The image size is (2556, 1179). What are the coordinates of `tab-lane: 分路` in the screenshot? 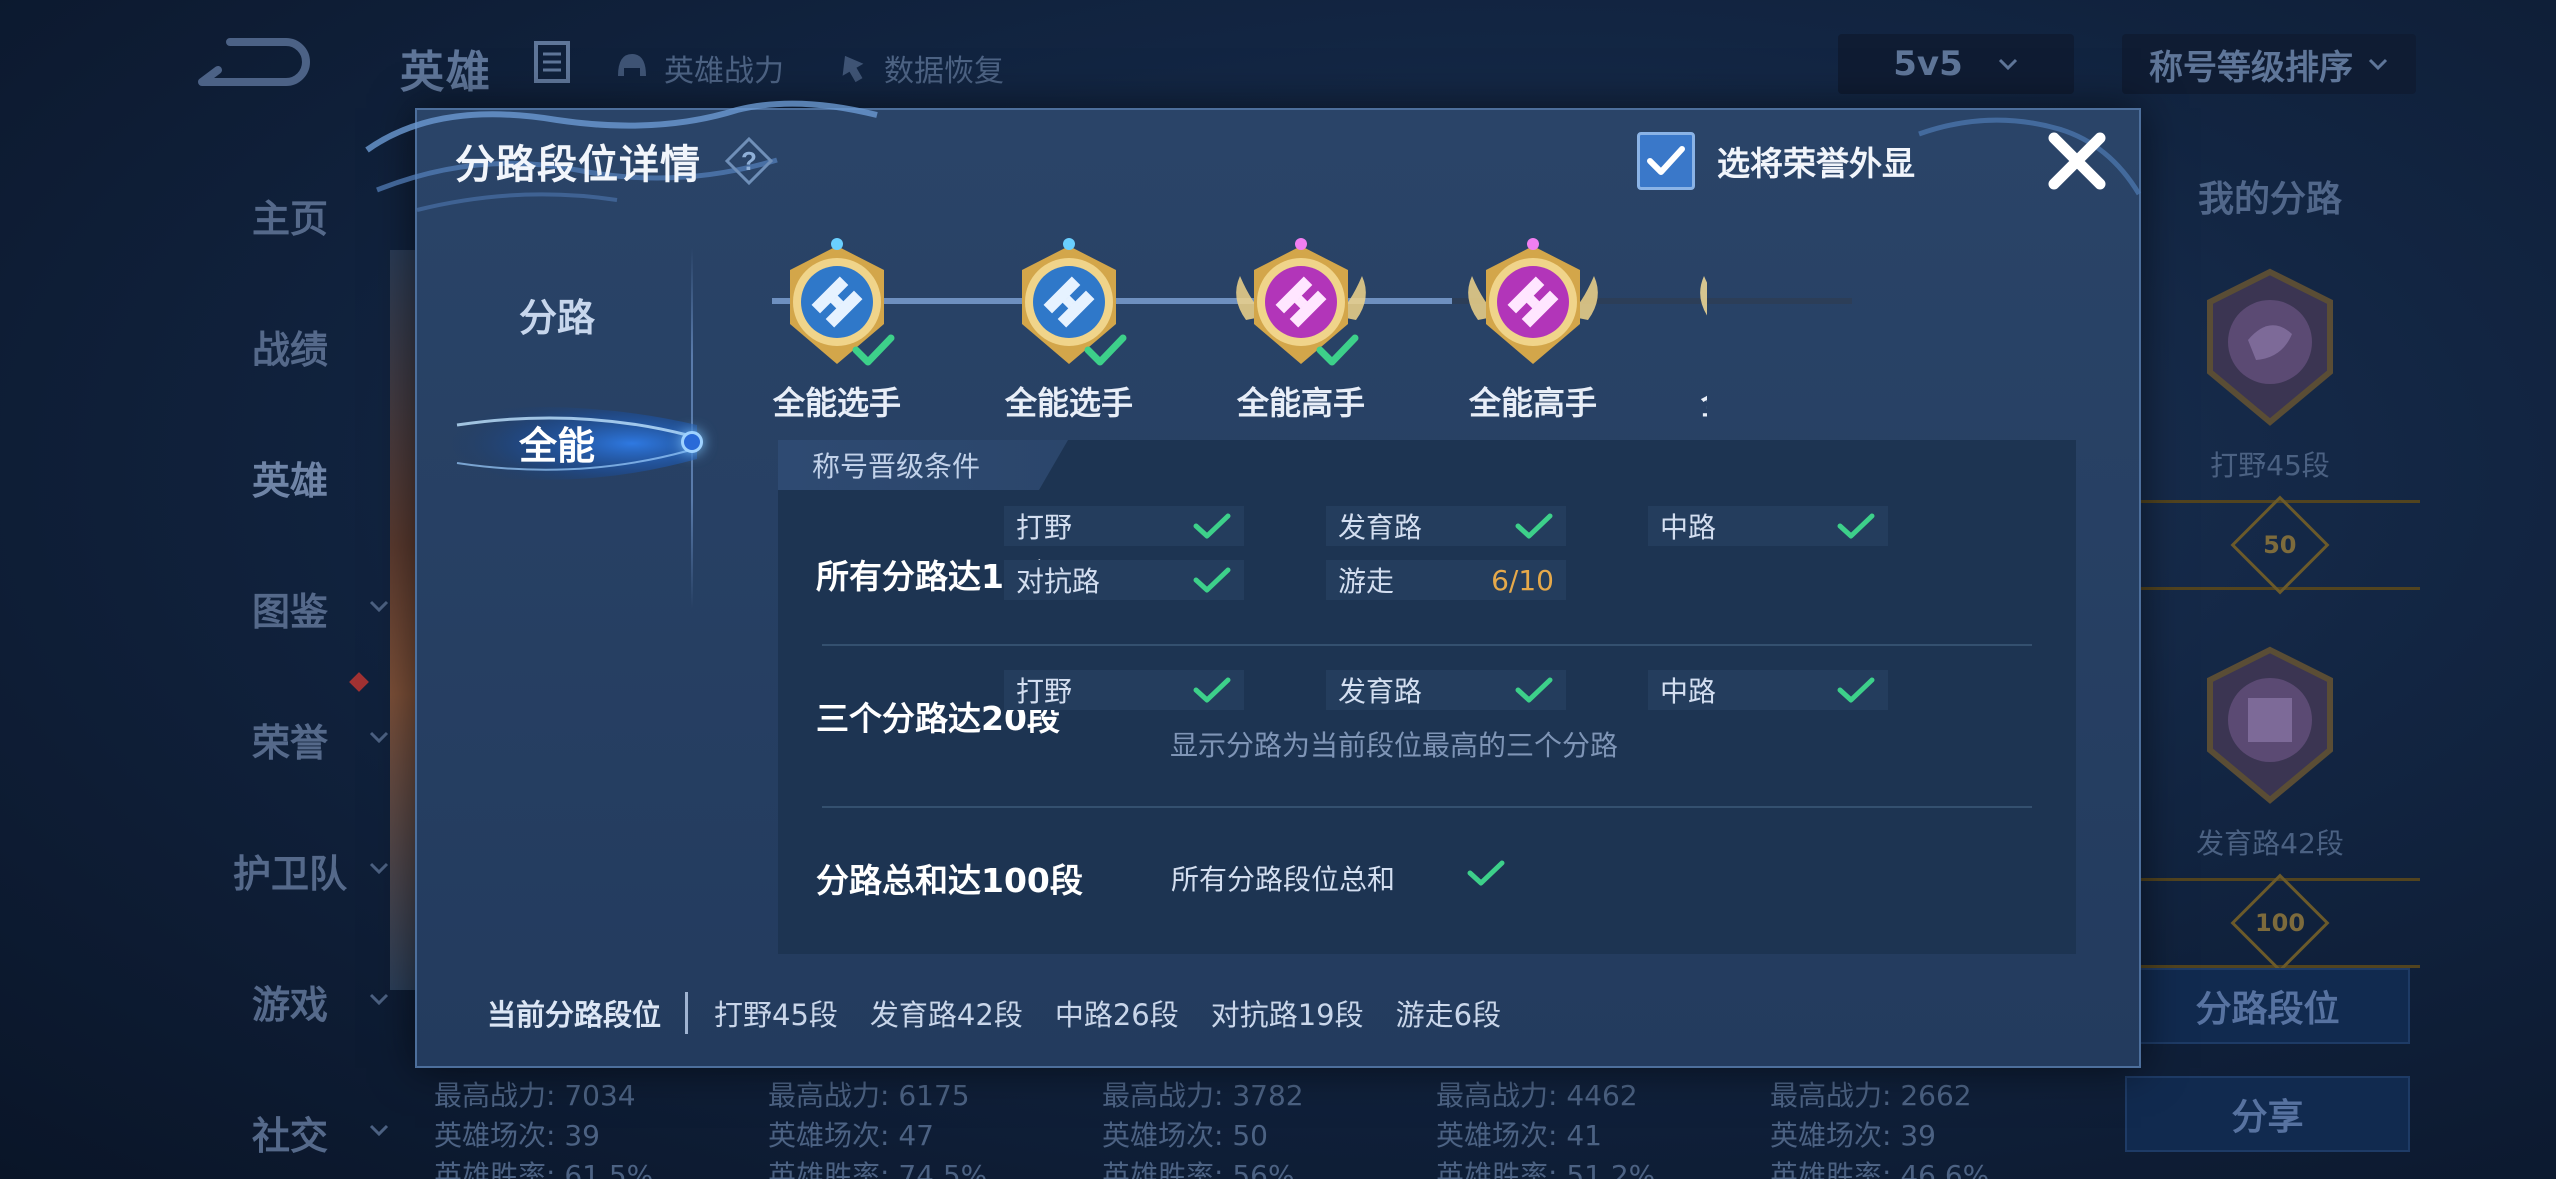 It's located at (557, 314).